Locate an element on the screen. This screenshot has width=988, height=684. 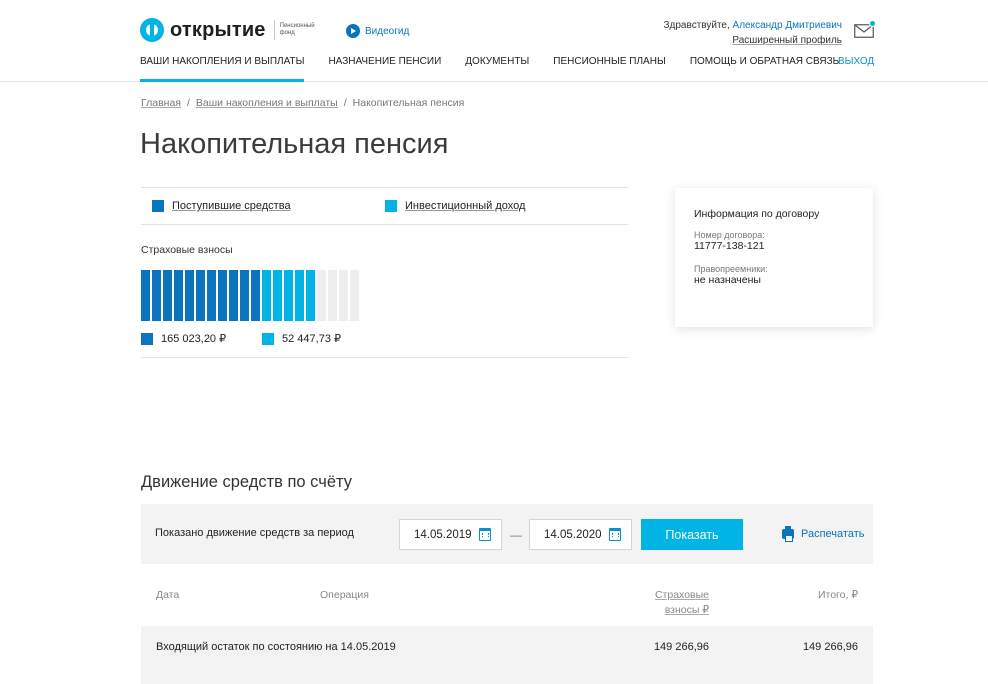
show-button: Показать is located at coordinates (692, 534).